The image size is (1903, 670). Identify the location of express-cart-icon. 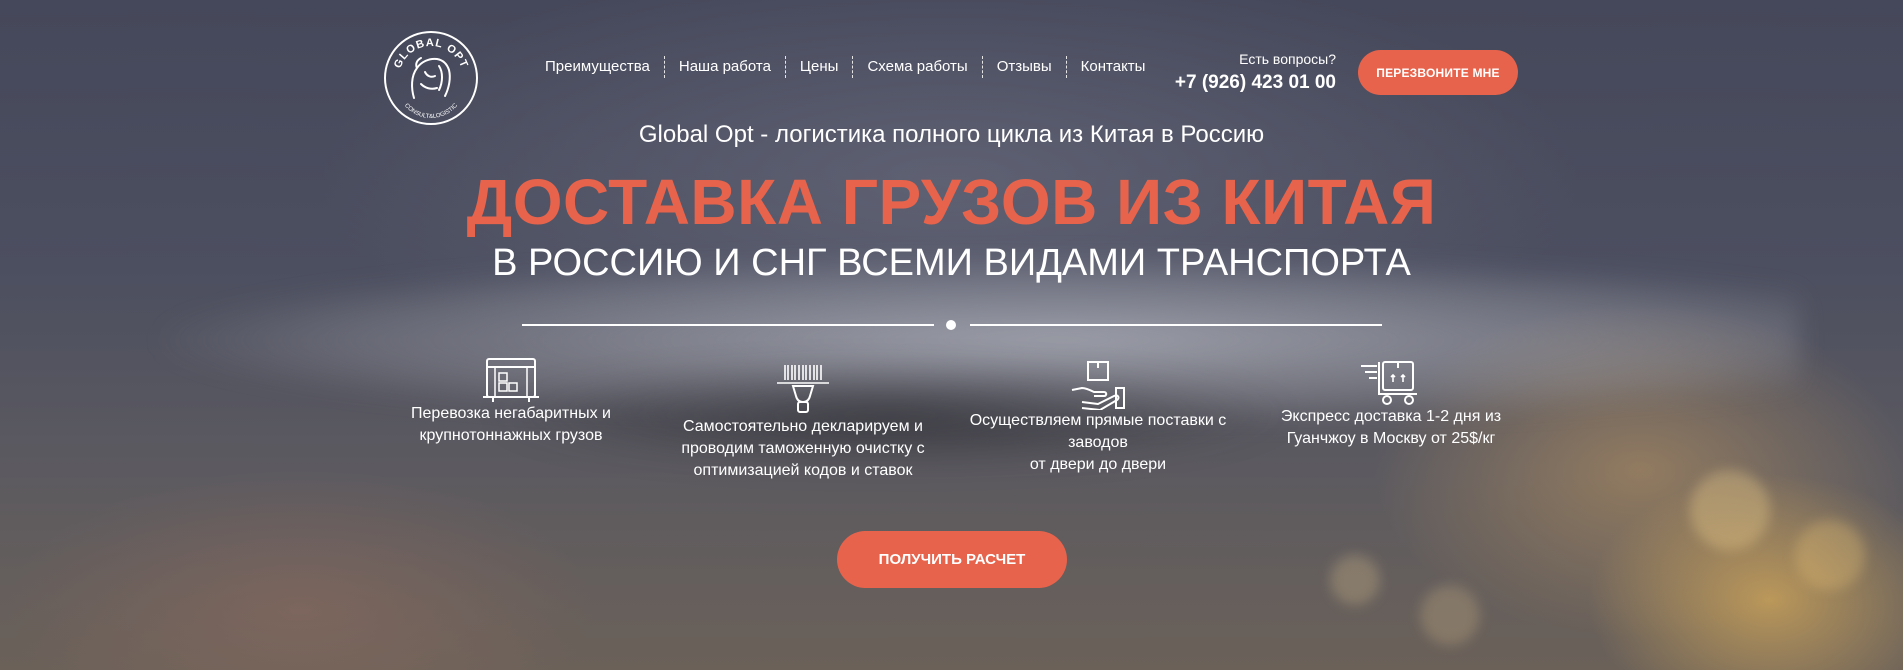
(1389, 383).